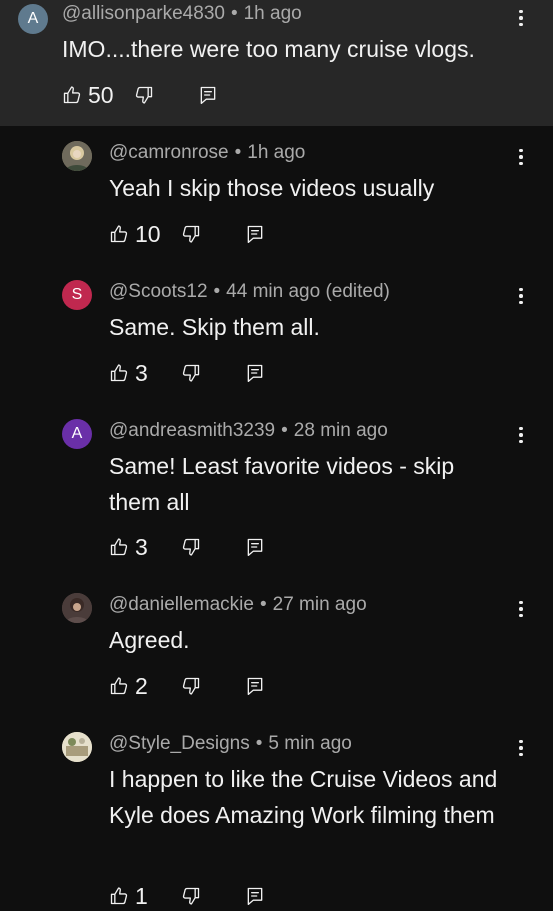 This screenshot has width=553, height=911. What do you see at coordinates (310, 743) in the screenshot?
I see `comment-time: 5 min ago` at bounding box center [310, 743].